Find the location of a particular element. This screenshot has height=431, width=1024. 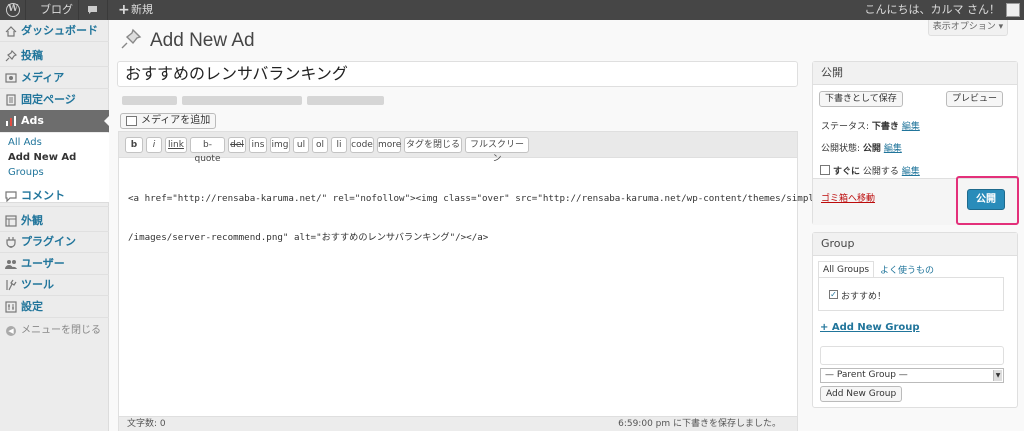

collapse-menu-button: ◀ メニューを閉じる is located at coordinates (54, 331).